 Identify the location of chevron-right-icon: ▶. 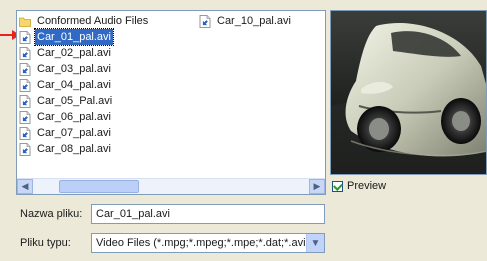
(317, 186).